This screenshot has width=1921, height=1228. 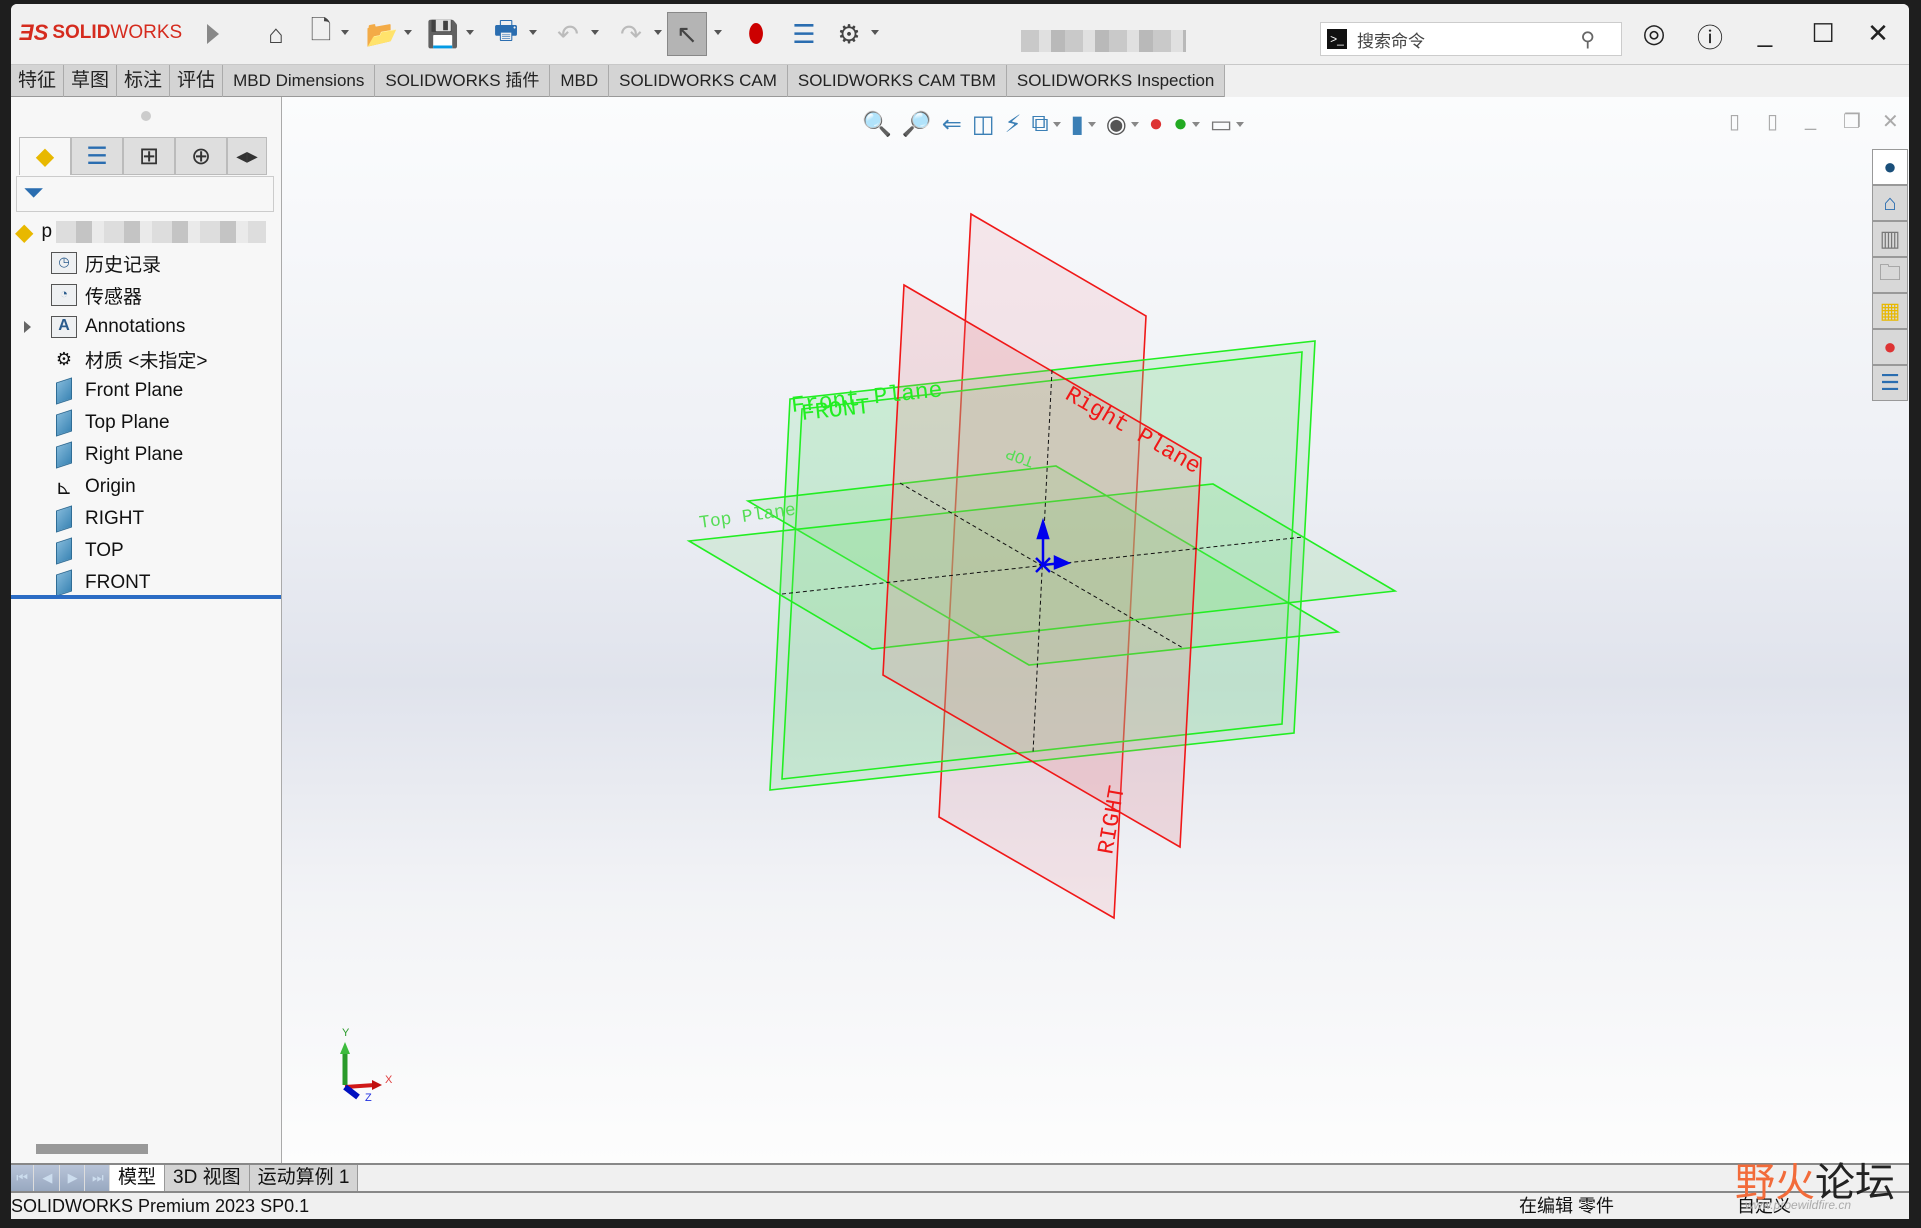 What do you see at coordinates (161, 232) in the screenshot?
I see `part-name-blurred` at bounding box center [161, 232].